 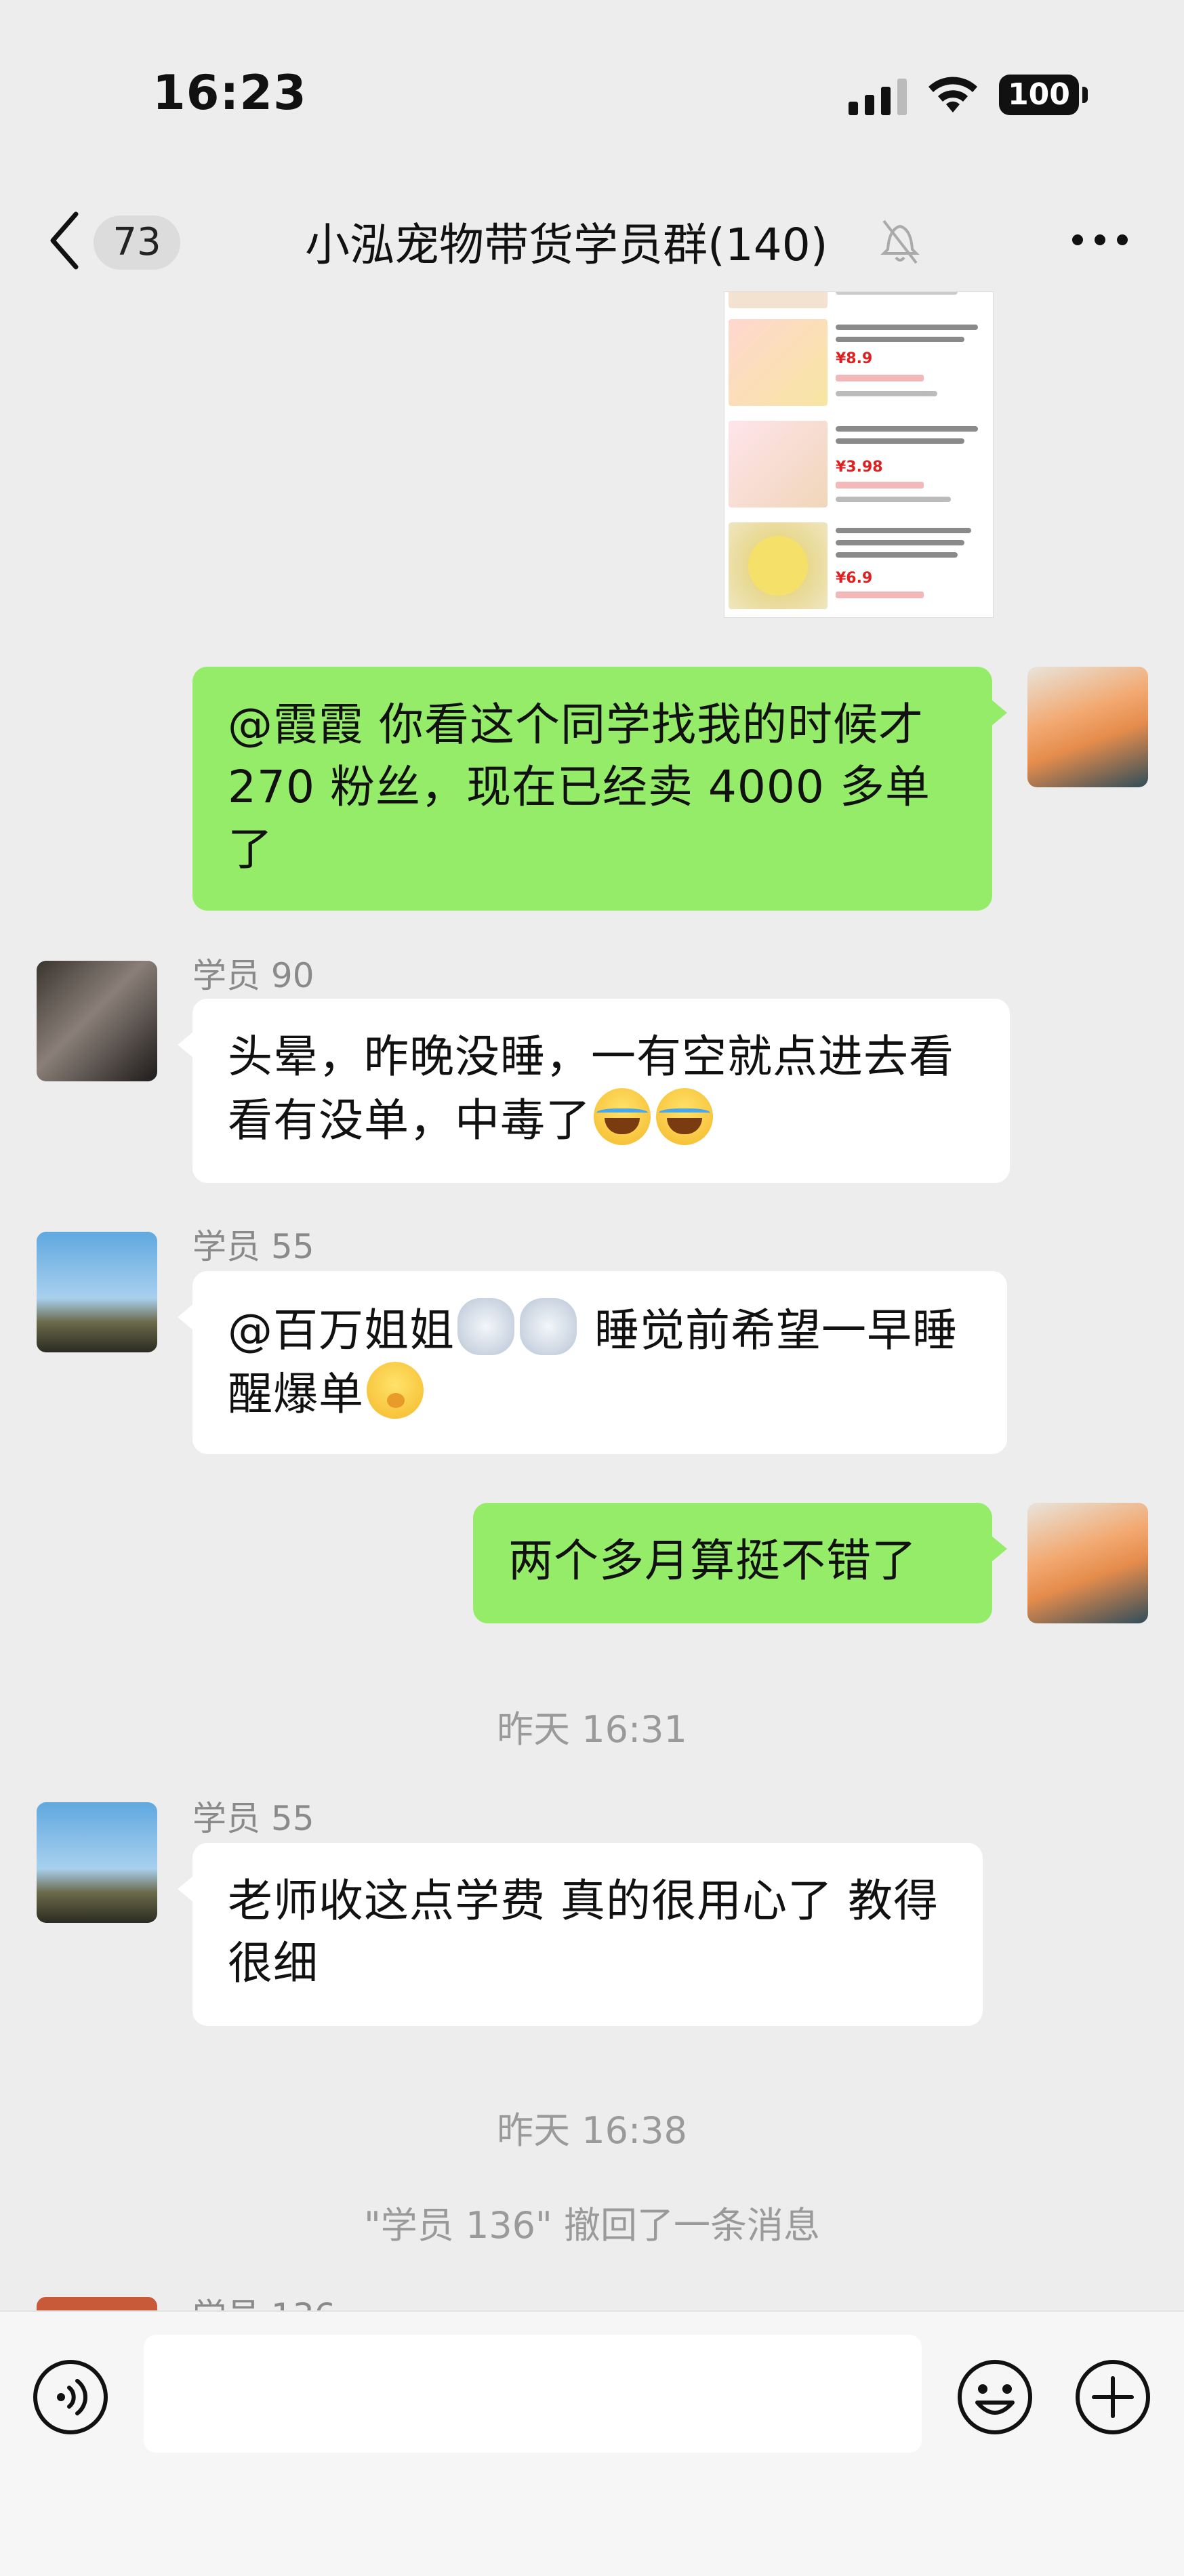 What do you see at coordinates (1085, 95) in the screenshot?
I see `battery-cap` at bounding box center [1085, 95].